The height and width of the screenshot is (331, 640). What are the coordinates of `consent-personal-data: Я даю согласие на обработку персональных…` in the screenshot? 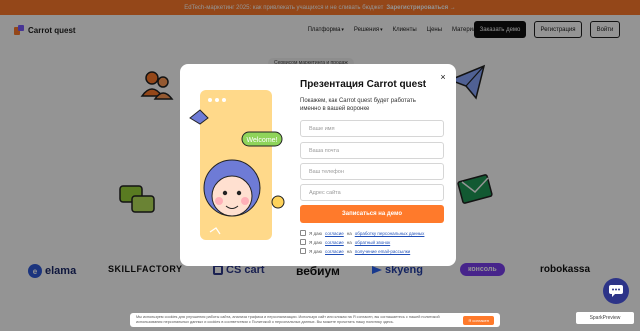 It's located at (362, 233).